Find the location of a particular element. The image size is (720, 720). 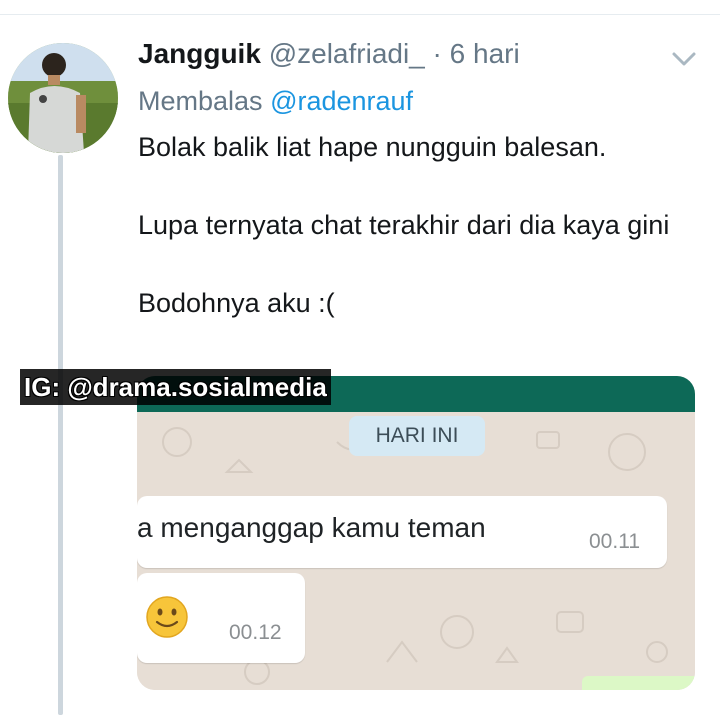

tweet-line: Bolak balik liat hape nungguin balesan. is located at coordinates (372, 147).